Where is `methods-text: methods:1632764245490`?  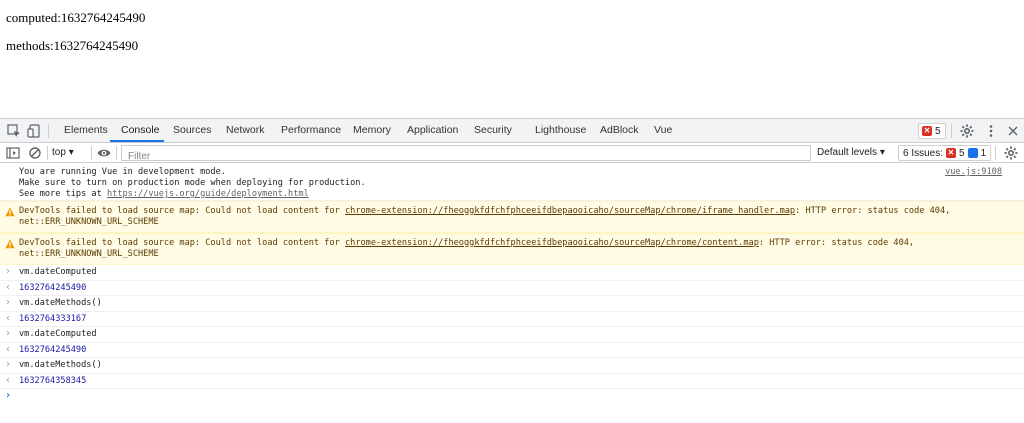
methods-text: methods:1632764245490 is located at coordinates (72, 45).